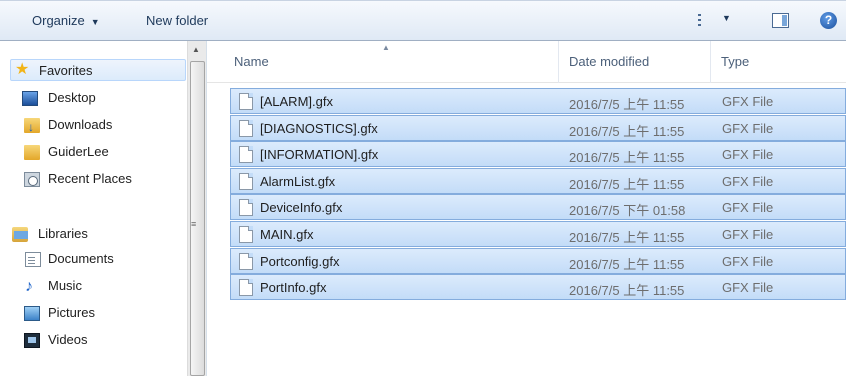 The width and height of the screenshot is (846, 376). Describe the element at coordinates (95, 22) in the screenshot. I see `chevron-down-icon: ▼` at that location.